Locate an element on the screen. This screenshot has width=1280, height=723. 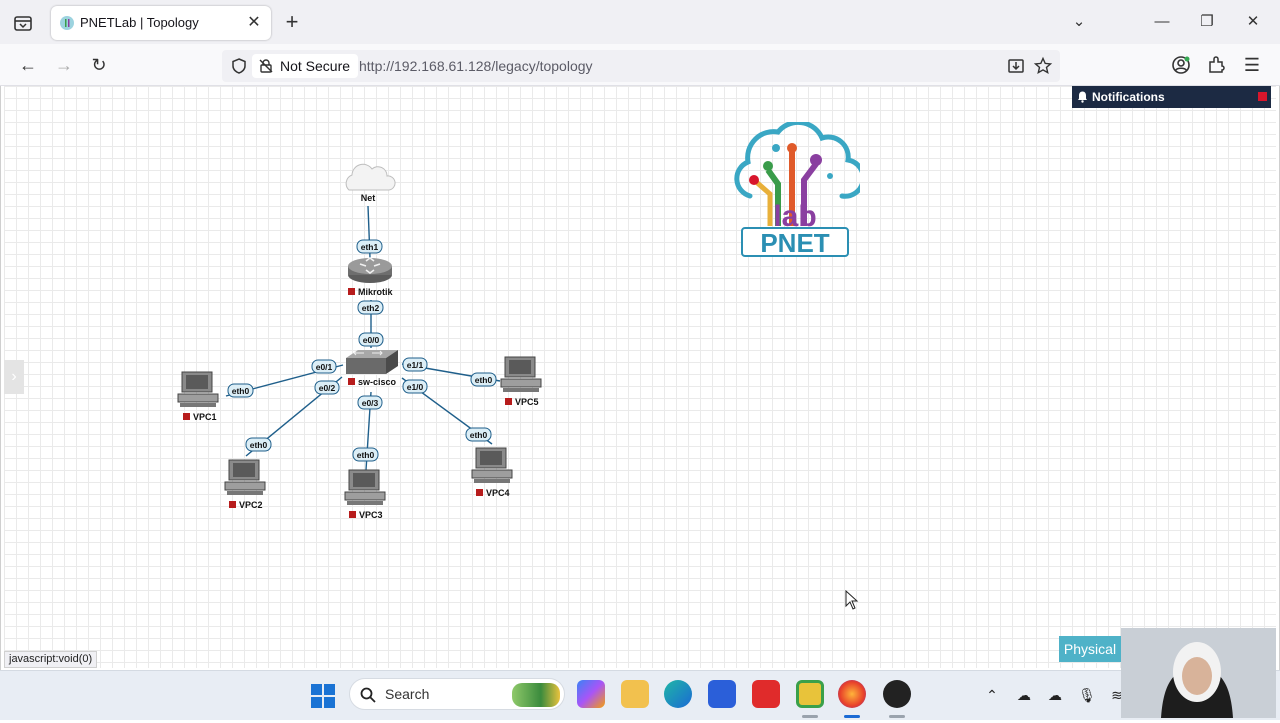
copilot-icon is located at coordinates (591, 694).